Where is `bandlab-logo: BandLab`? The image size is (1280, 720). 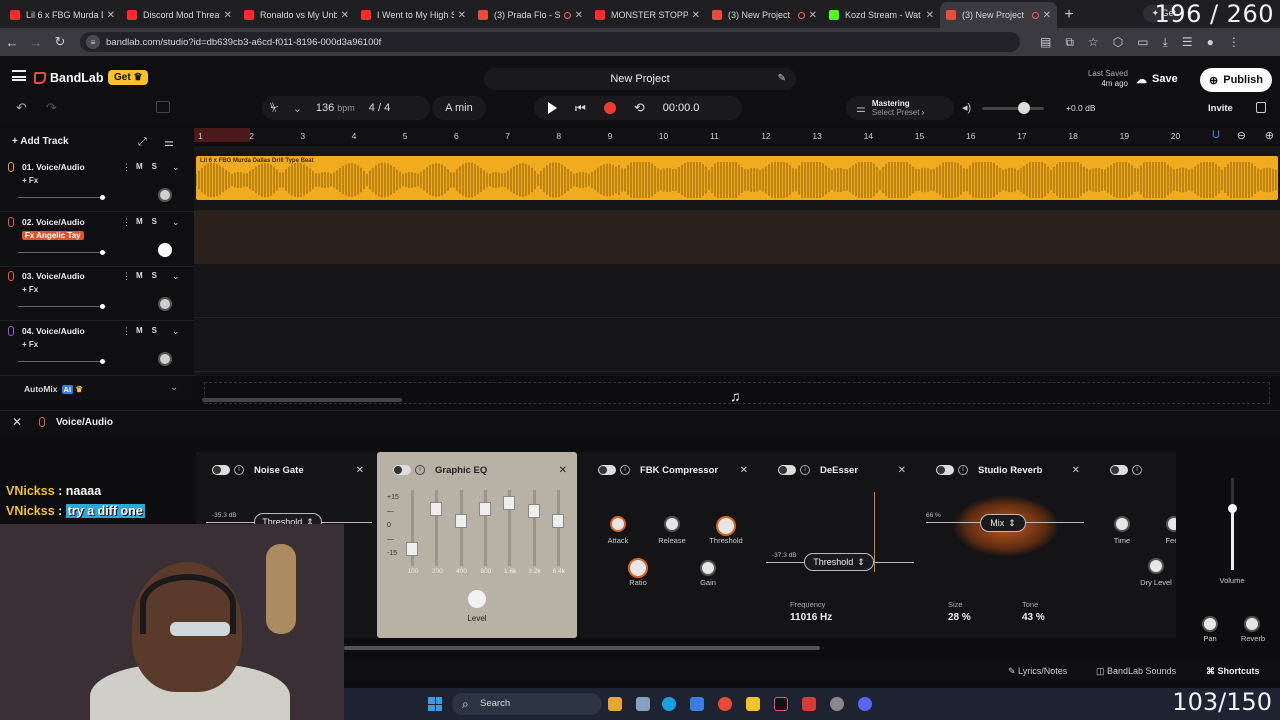
bandlab-logo: BandLab is located at coordinates (68, 78).